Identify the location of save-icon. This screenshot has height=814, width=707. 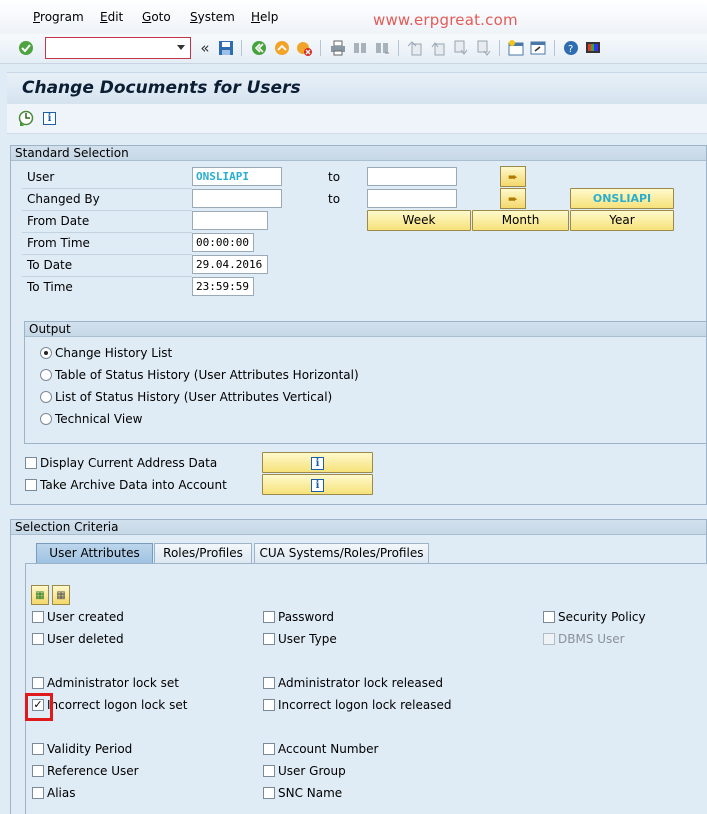
(226, 48).